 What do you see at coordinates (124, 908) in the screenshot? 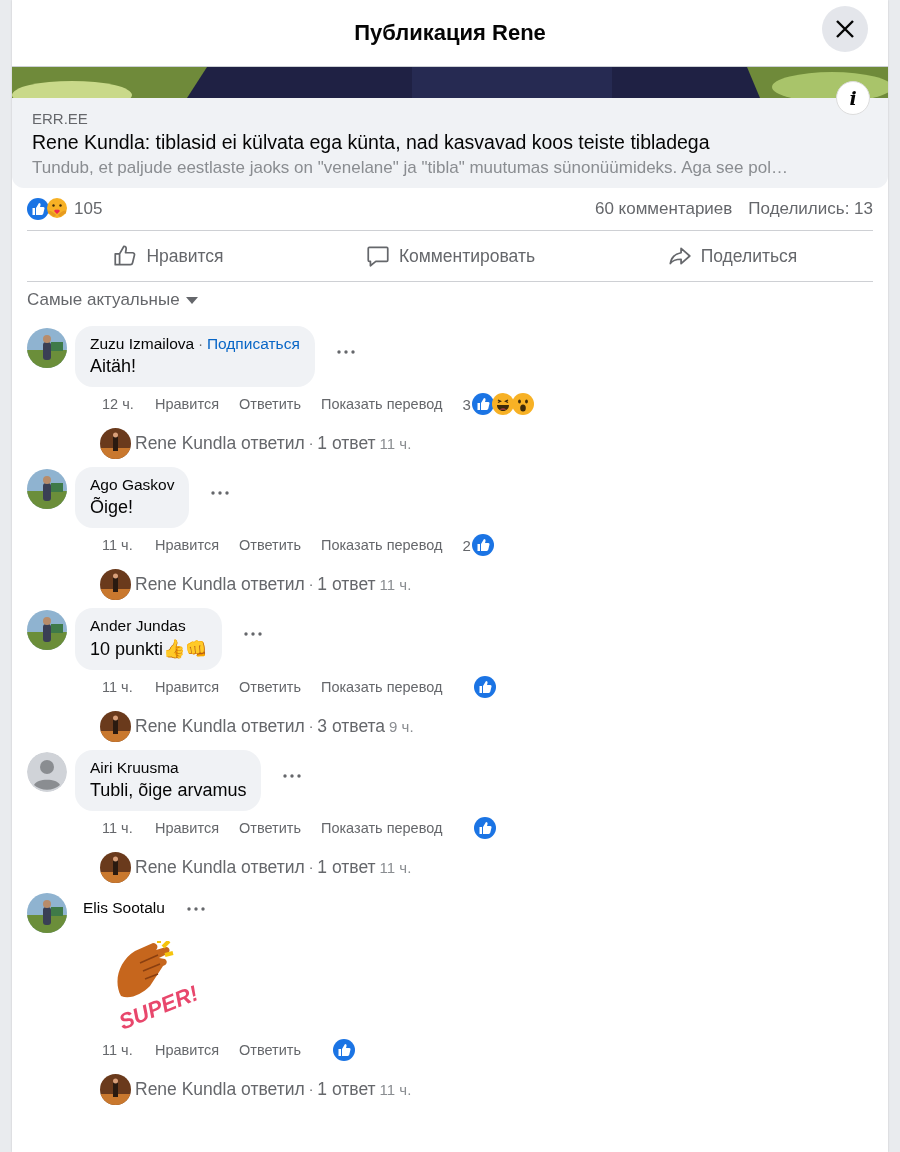
I see `commenter-name: Elis Sootalu` at bounding box center [124, 908].